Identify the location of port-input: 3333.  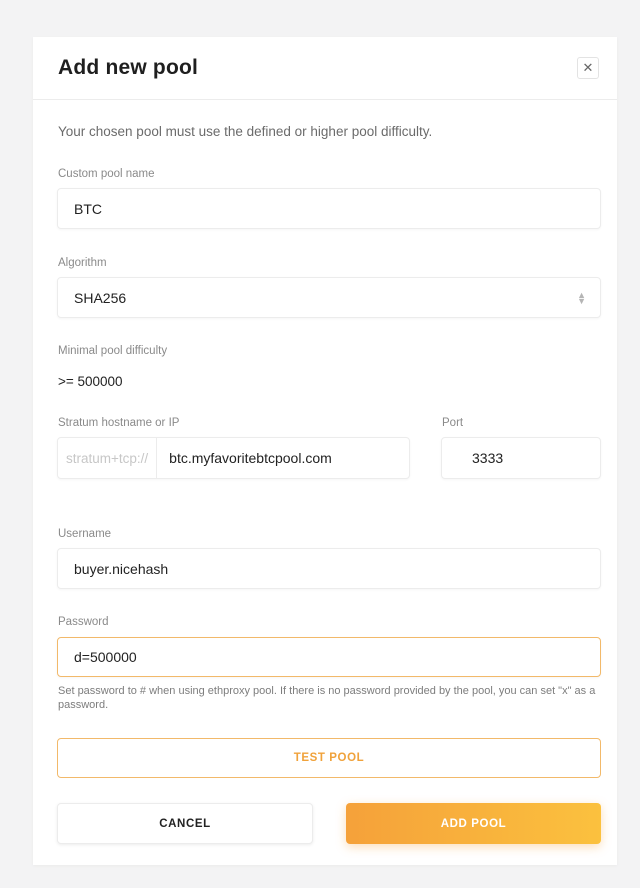
(521, 458).